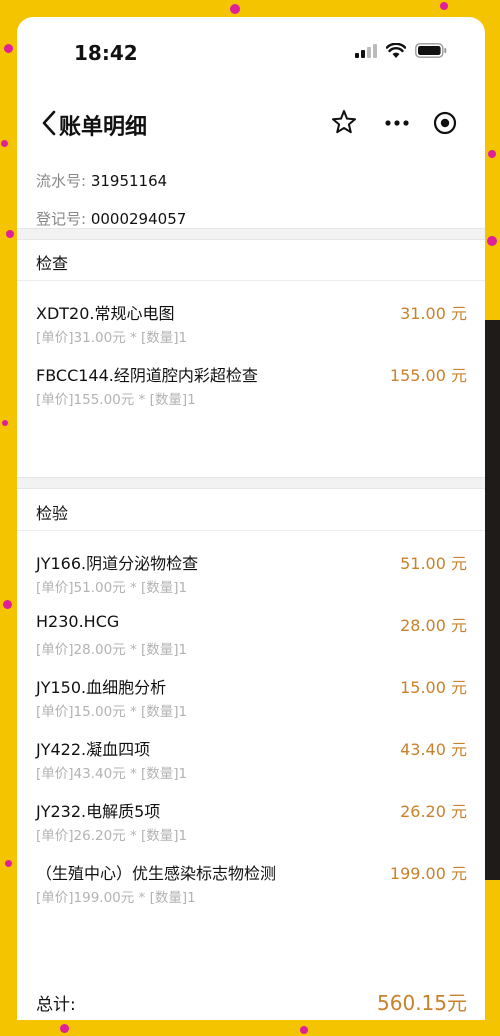 The image size is (500, 1036). What do you see at coordinates (56, 1005) in the screenshot?
I see `total-label: 总计:` at bounding box center [56, 1005].